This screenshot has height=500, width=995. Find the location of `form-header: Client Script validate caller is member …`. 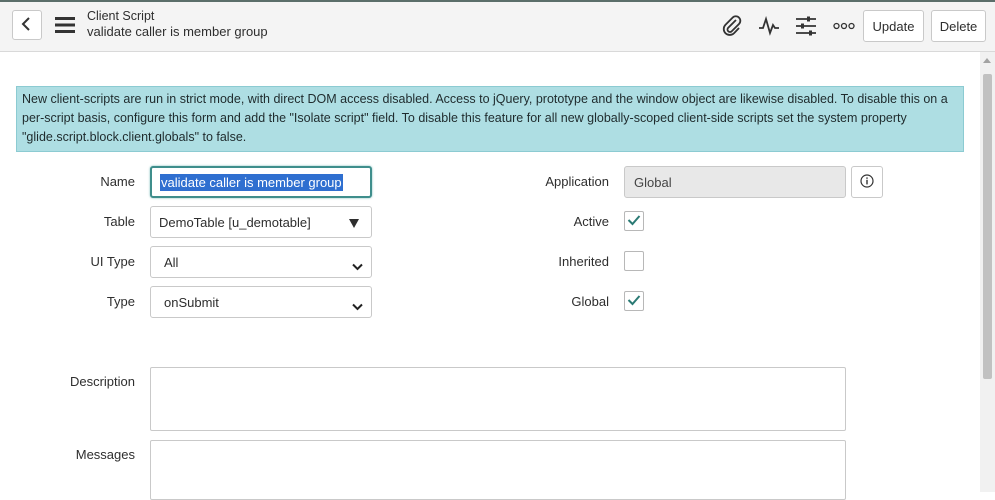

form-header: Client Script validate caller is member … is located at coordinates (497, 27).